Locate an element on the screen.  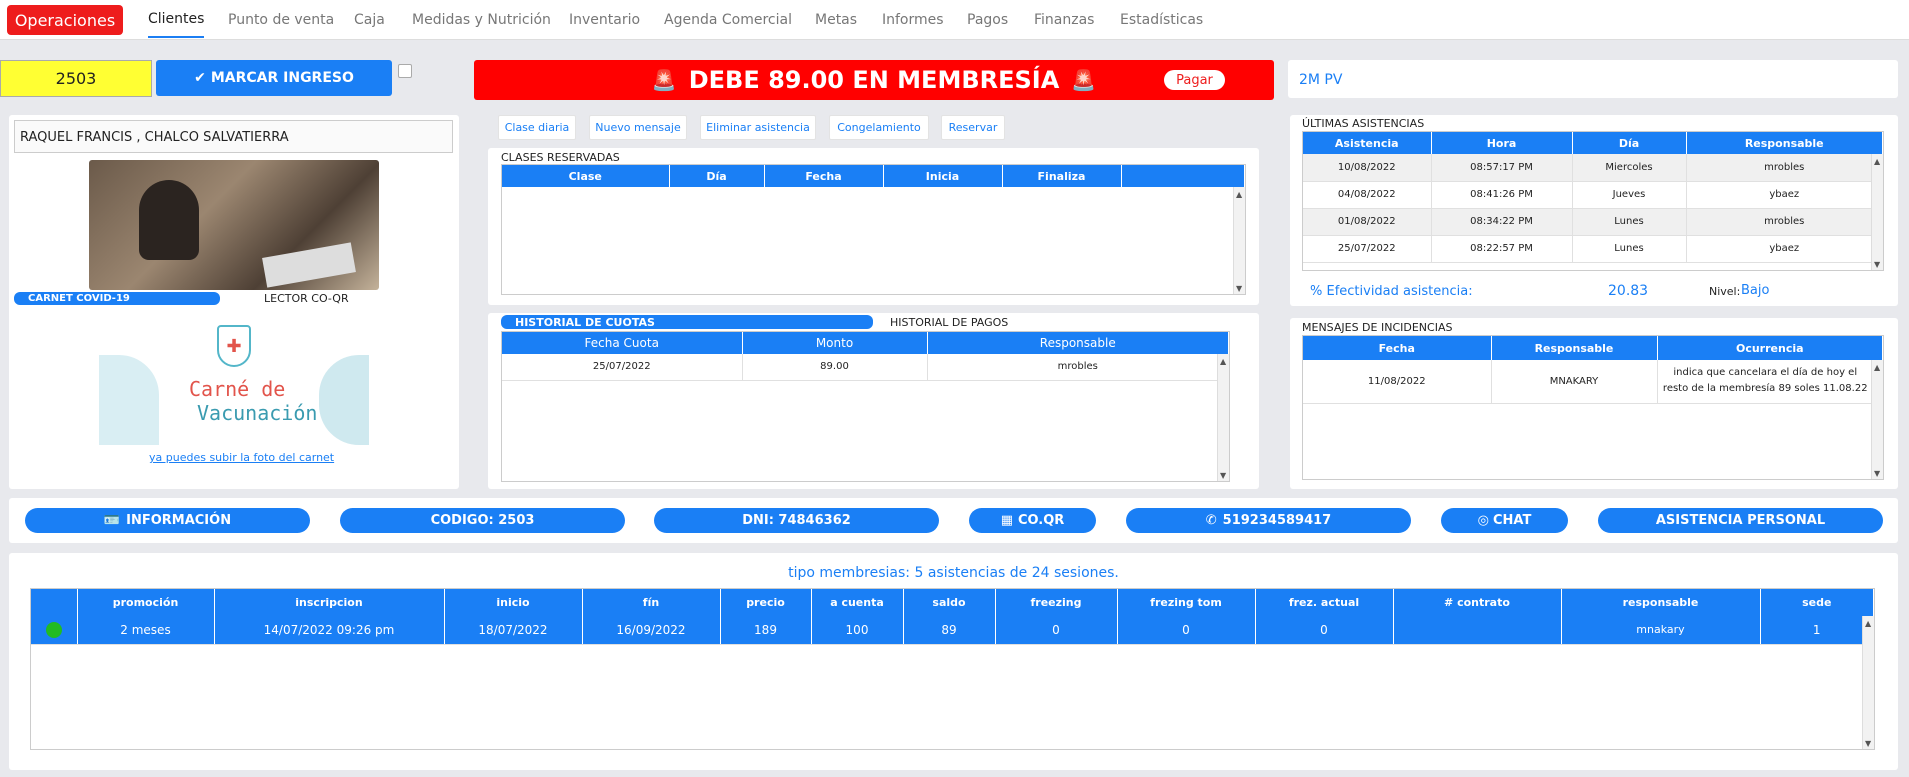
vaccination-title-1: Carné de is located at coordinates (237, 389).